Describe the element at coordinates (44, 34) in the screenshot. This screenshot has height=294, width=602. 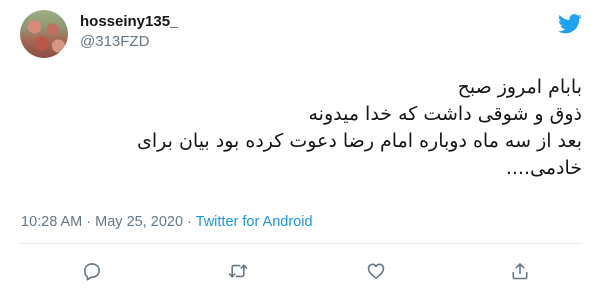
I see `avatar` at that location.